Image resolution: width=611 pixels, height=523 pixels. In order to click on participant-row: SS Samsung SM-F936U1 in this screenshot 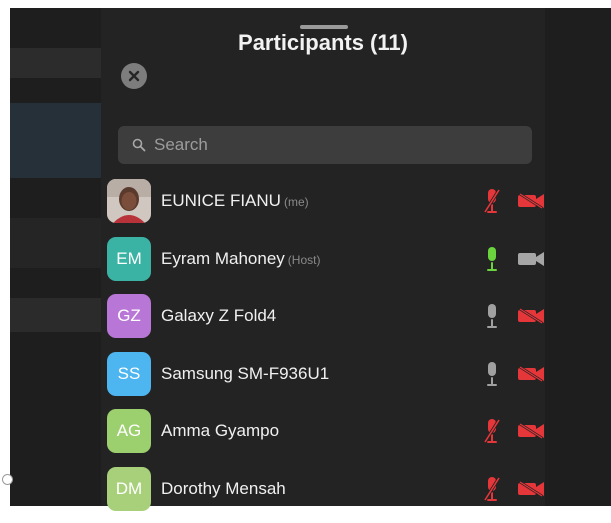, I will do `click(323, 380)`.